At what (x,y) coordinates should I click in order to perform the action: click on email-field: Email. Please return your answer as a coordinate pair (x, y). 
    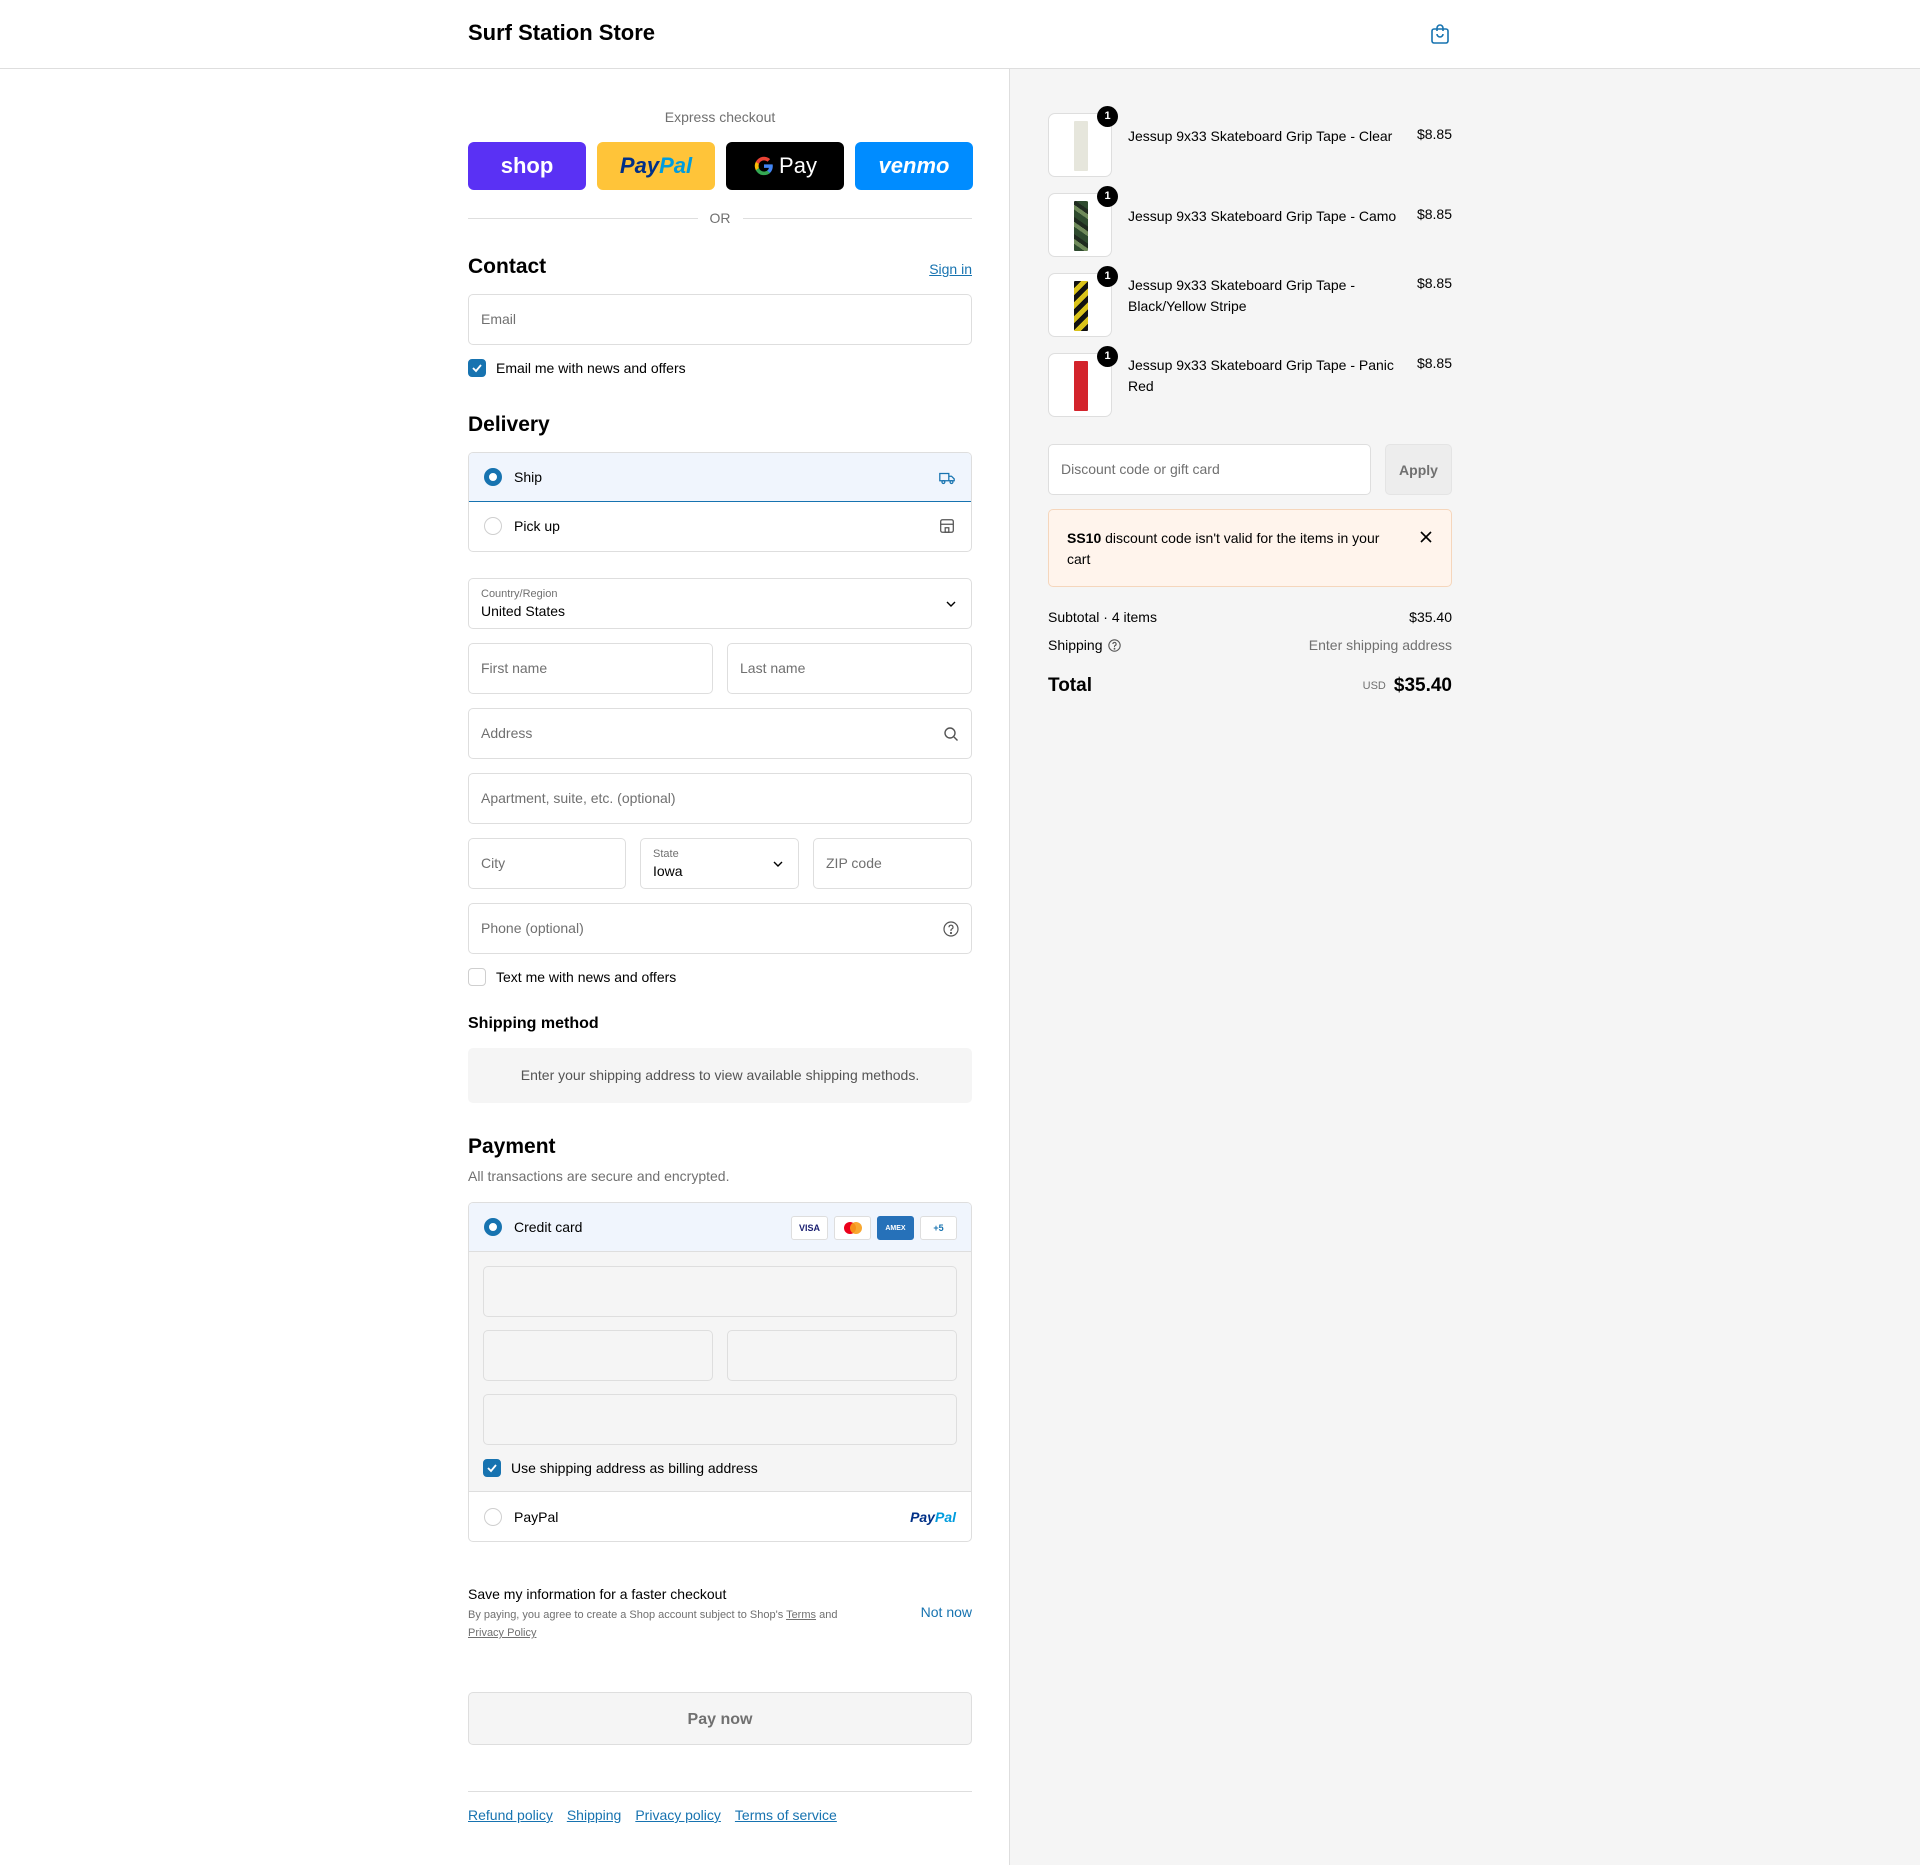
    Looking at the image, I should click on (720, 319).